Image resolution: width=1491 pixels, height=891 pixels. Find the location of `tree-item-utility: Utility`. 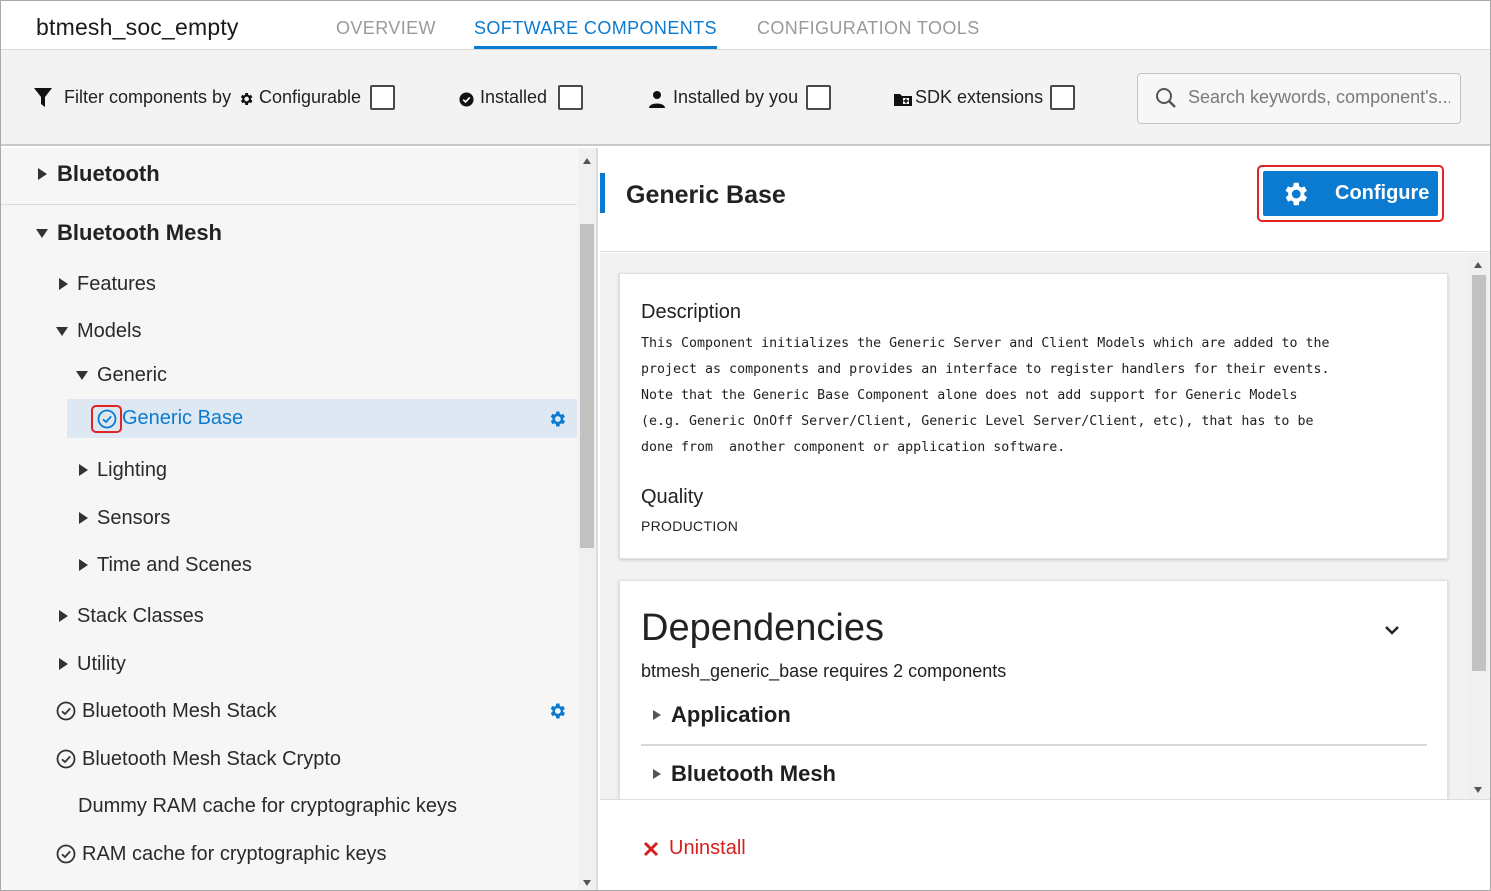

tree-item-utility: Utility is located at coordinates (289, 664).